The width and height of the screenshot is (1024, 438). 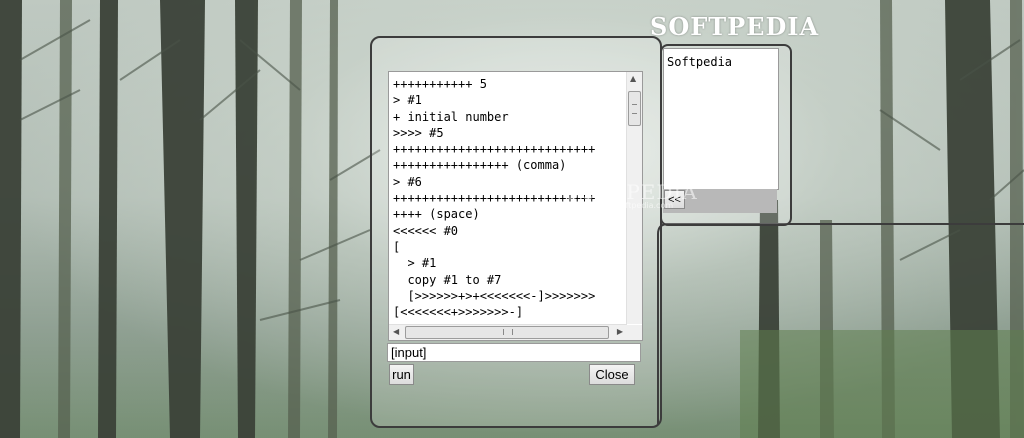 What do you see at coordinates (480, 165) in the screenshot?
I see `code-line: ++++++++++++++++ (comma)` at bounding box center [480, 165].